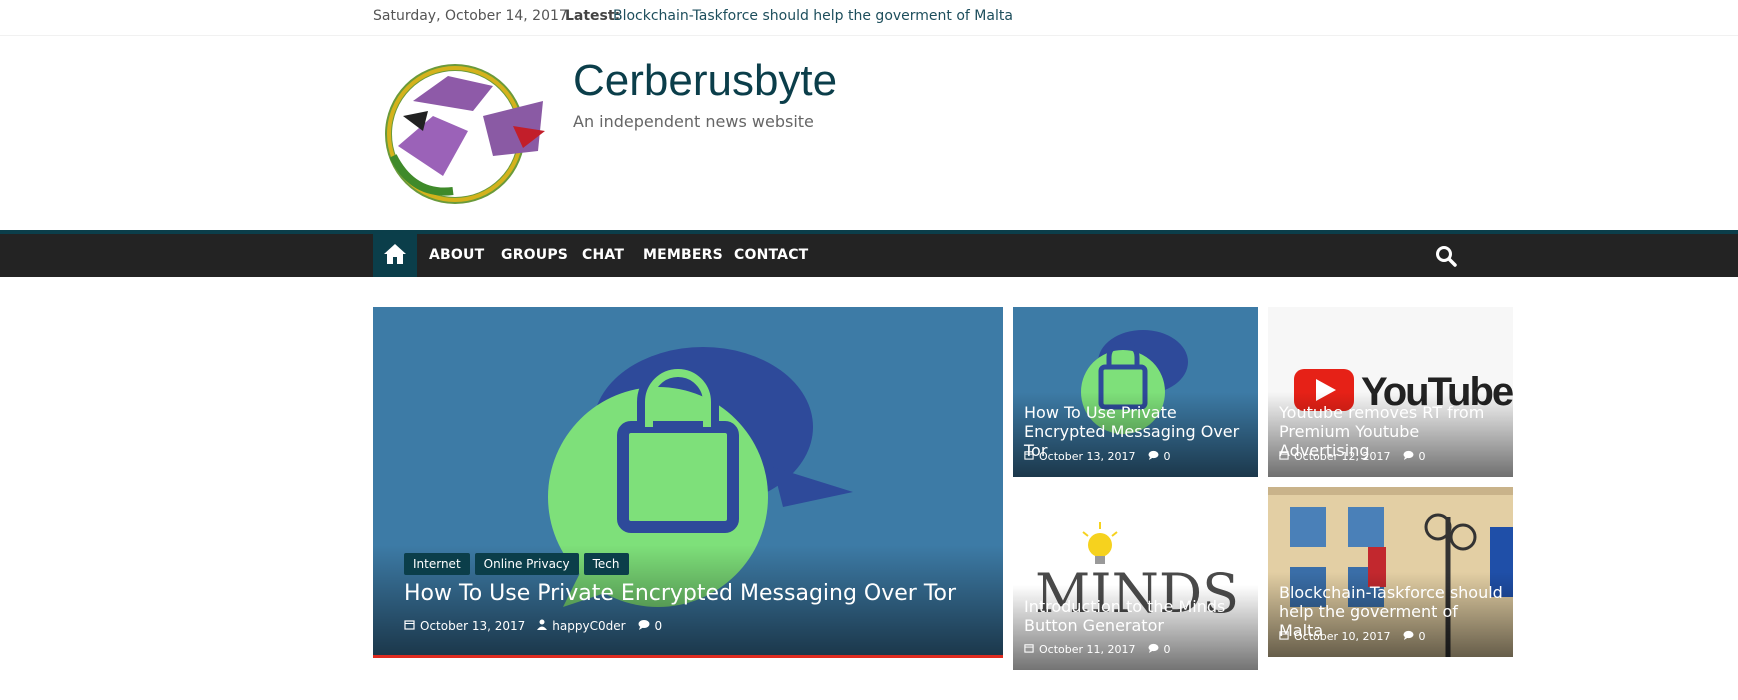  I want to click on home-button, so click(395, 255).